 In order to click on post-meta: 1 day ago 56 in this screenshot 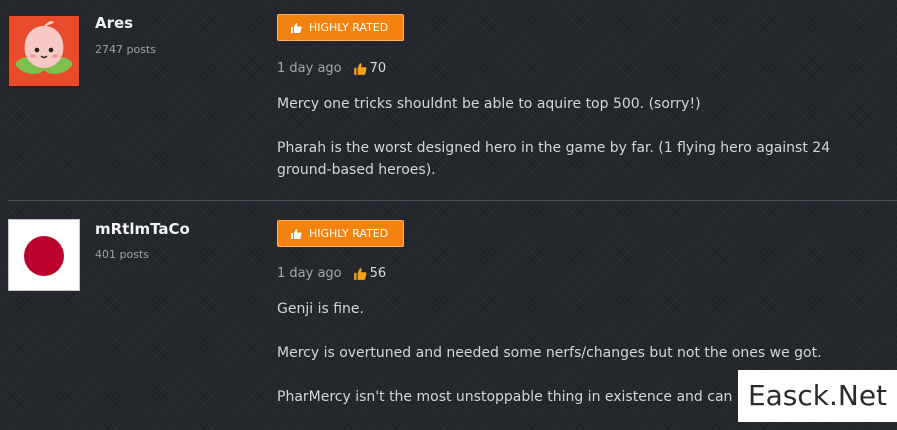, I will do `click(331, 274)`.